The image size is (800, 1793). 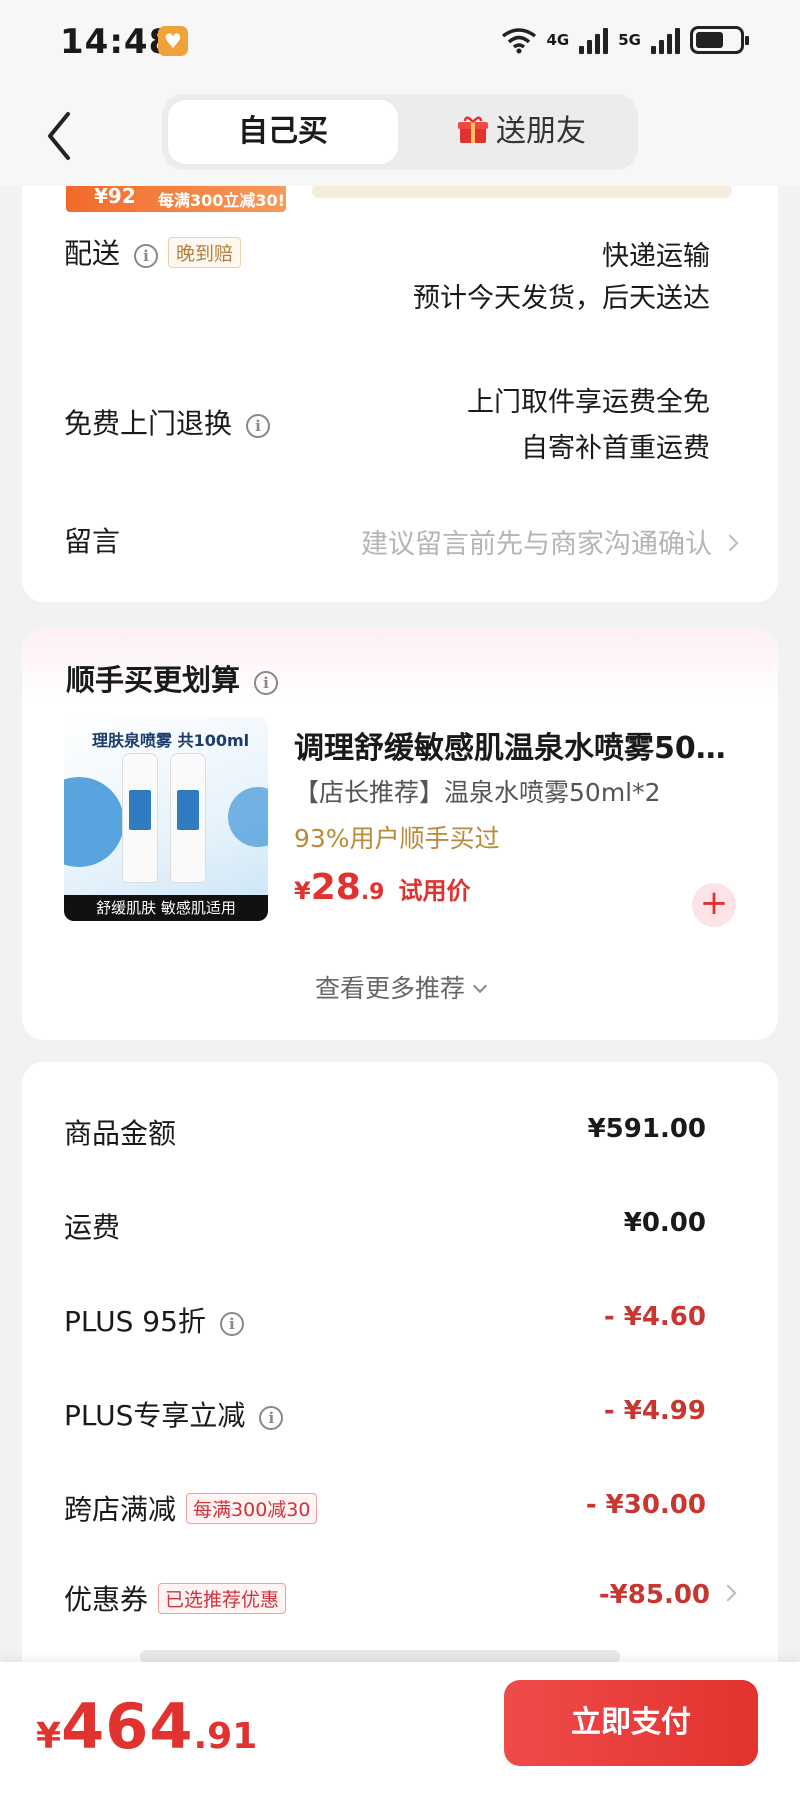 What do you see at coordinates (654, 1411) in the screenshot?
I see `plus-exclusive-value: - ¥4.99` at bounding box center [654, 1411].